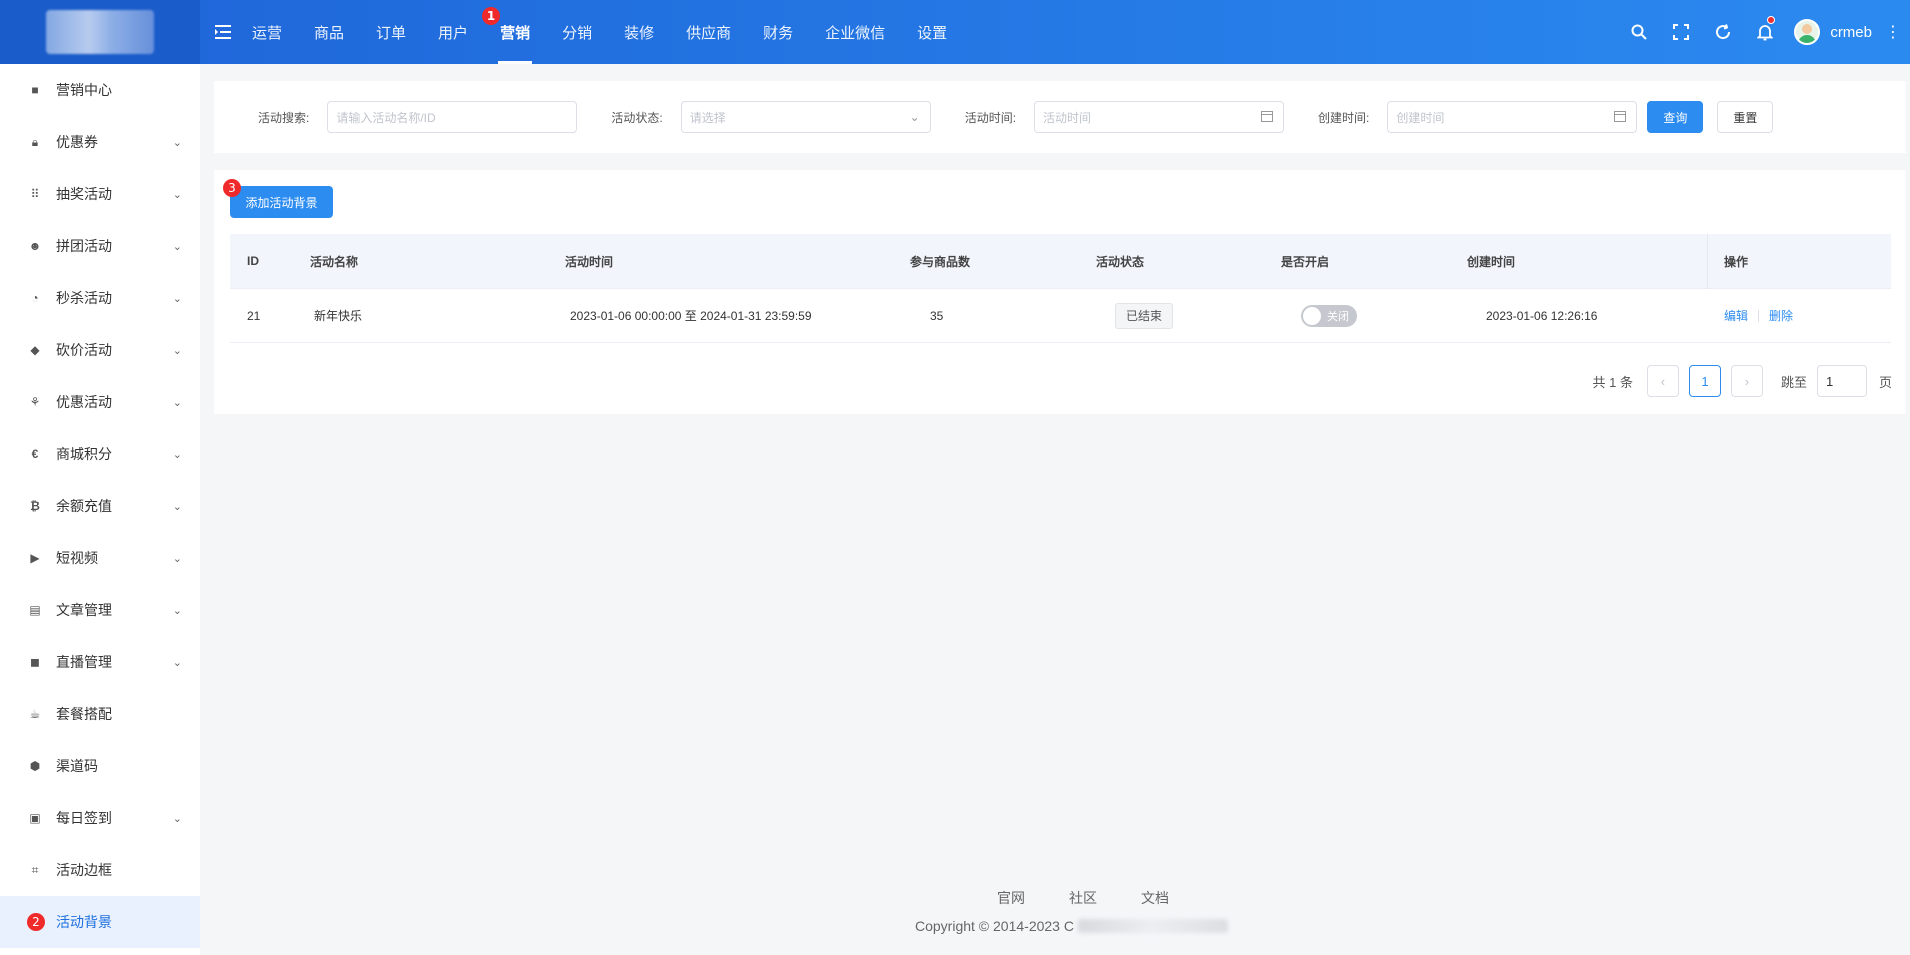 This screenshot has height=955, width=1910. Describe the element at coordinates (84, 350) in the screenshot. I see `sidebar-item-label: 砍价活动` at that location.